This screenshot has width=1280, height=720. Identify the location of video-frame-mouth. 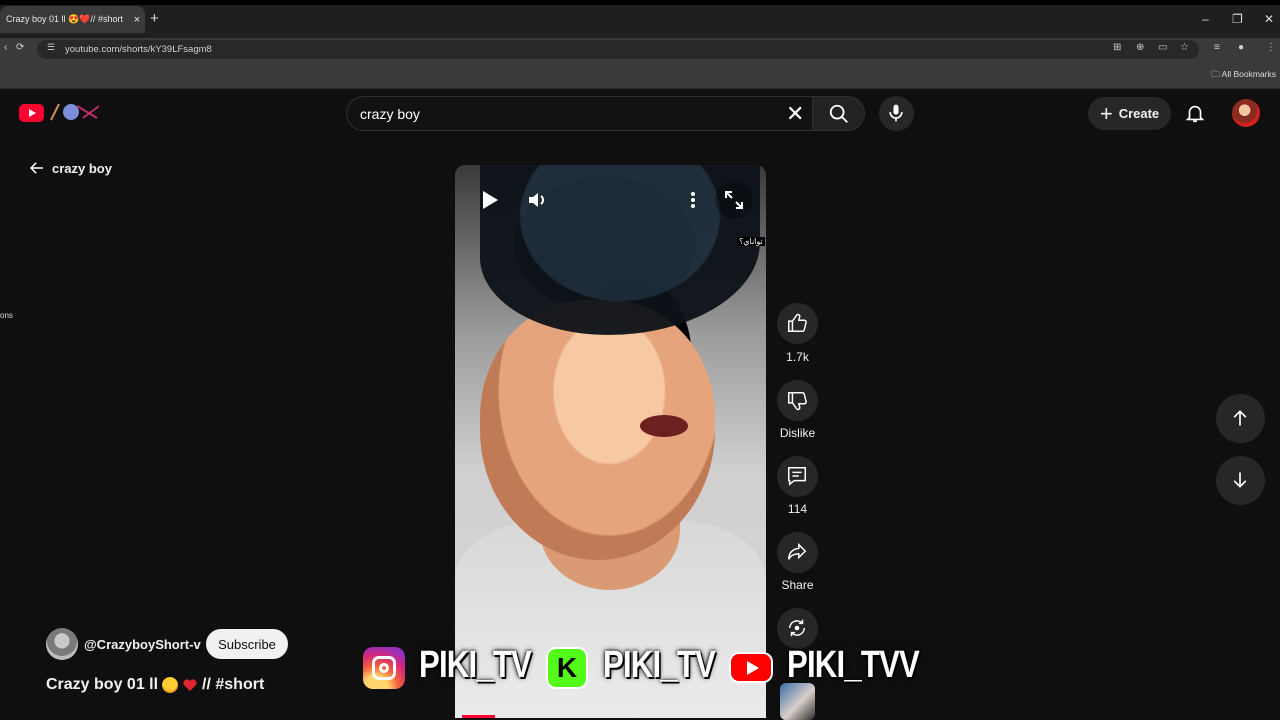
(664, 426).